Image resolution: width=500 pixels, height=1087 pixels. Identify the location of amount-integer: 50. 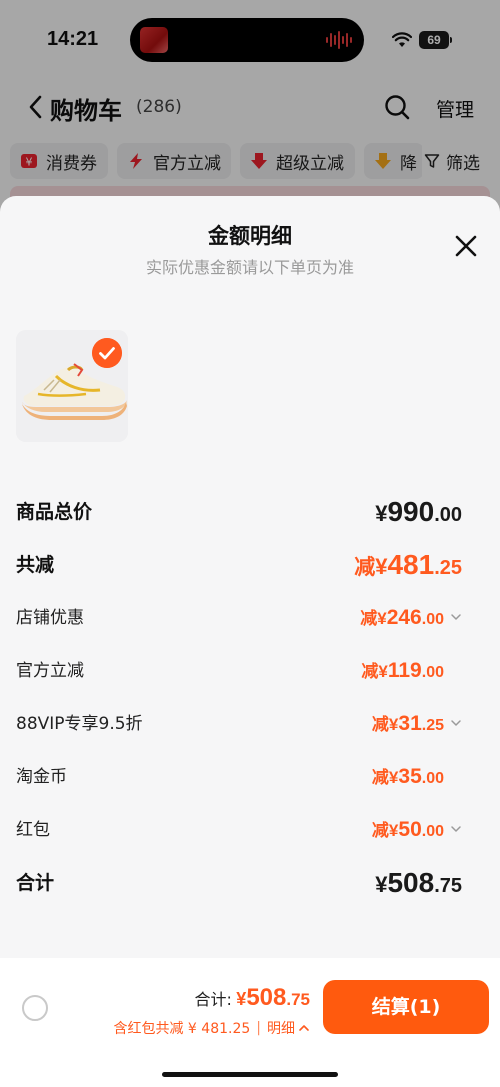
(410, 829).